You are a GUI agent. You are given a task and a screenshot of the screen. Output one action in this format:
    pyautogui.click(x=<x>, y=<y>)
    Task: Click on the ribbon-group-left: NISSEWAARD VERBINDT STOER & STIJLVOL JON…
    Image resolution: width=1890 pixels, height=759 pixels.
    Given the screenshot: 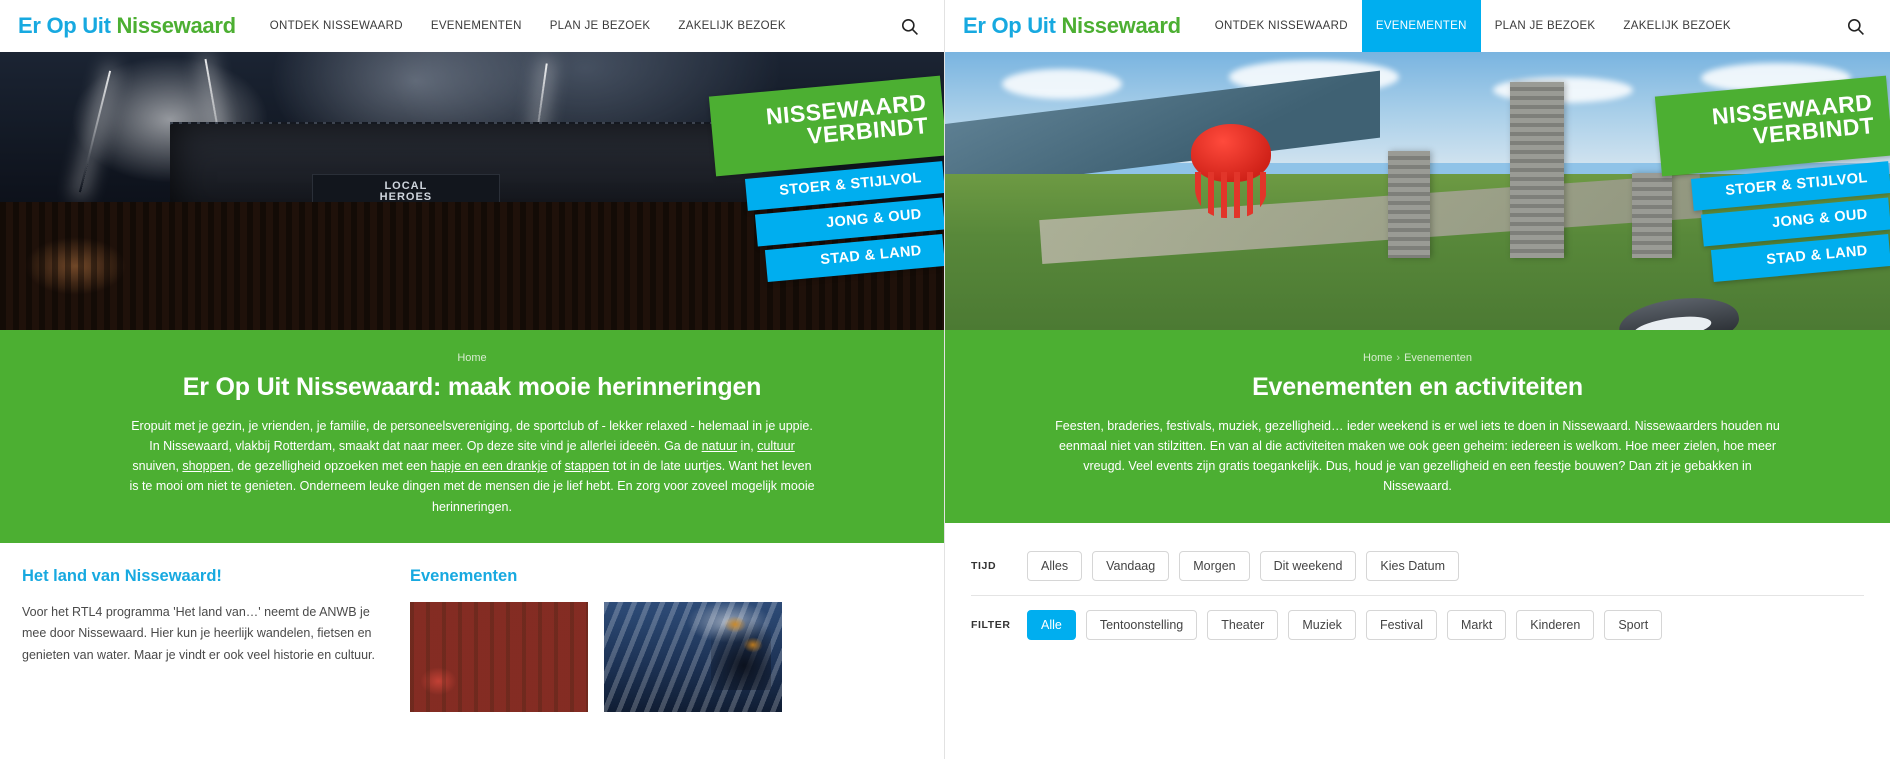 What is the action you would take?
    pyautogui.click(x=814, y=179)
    